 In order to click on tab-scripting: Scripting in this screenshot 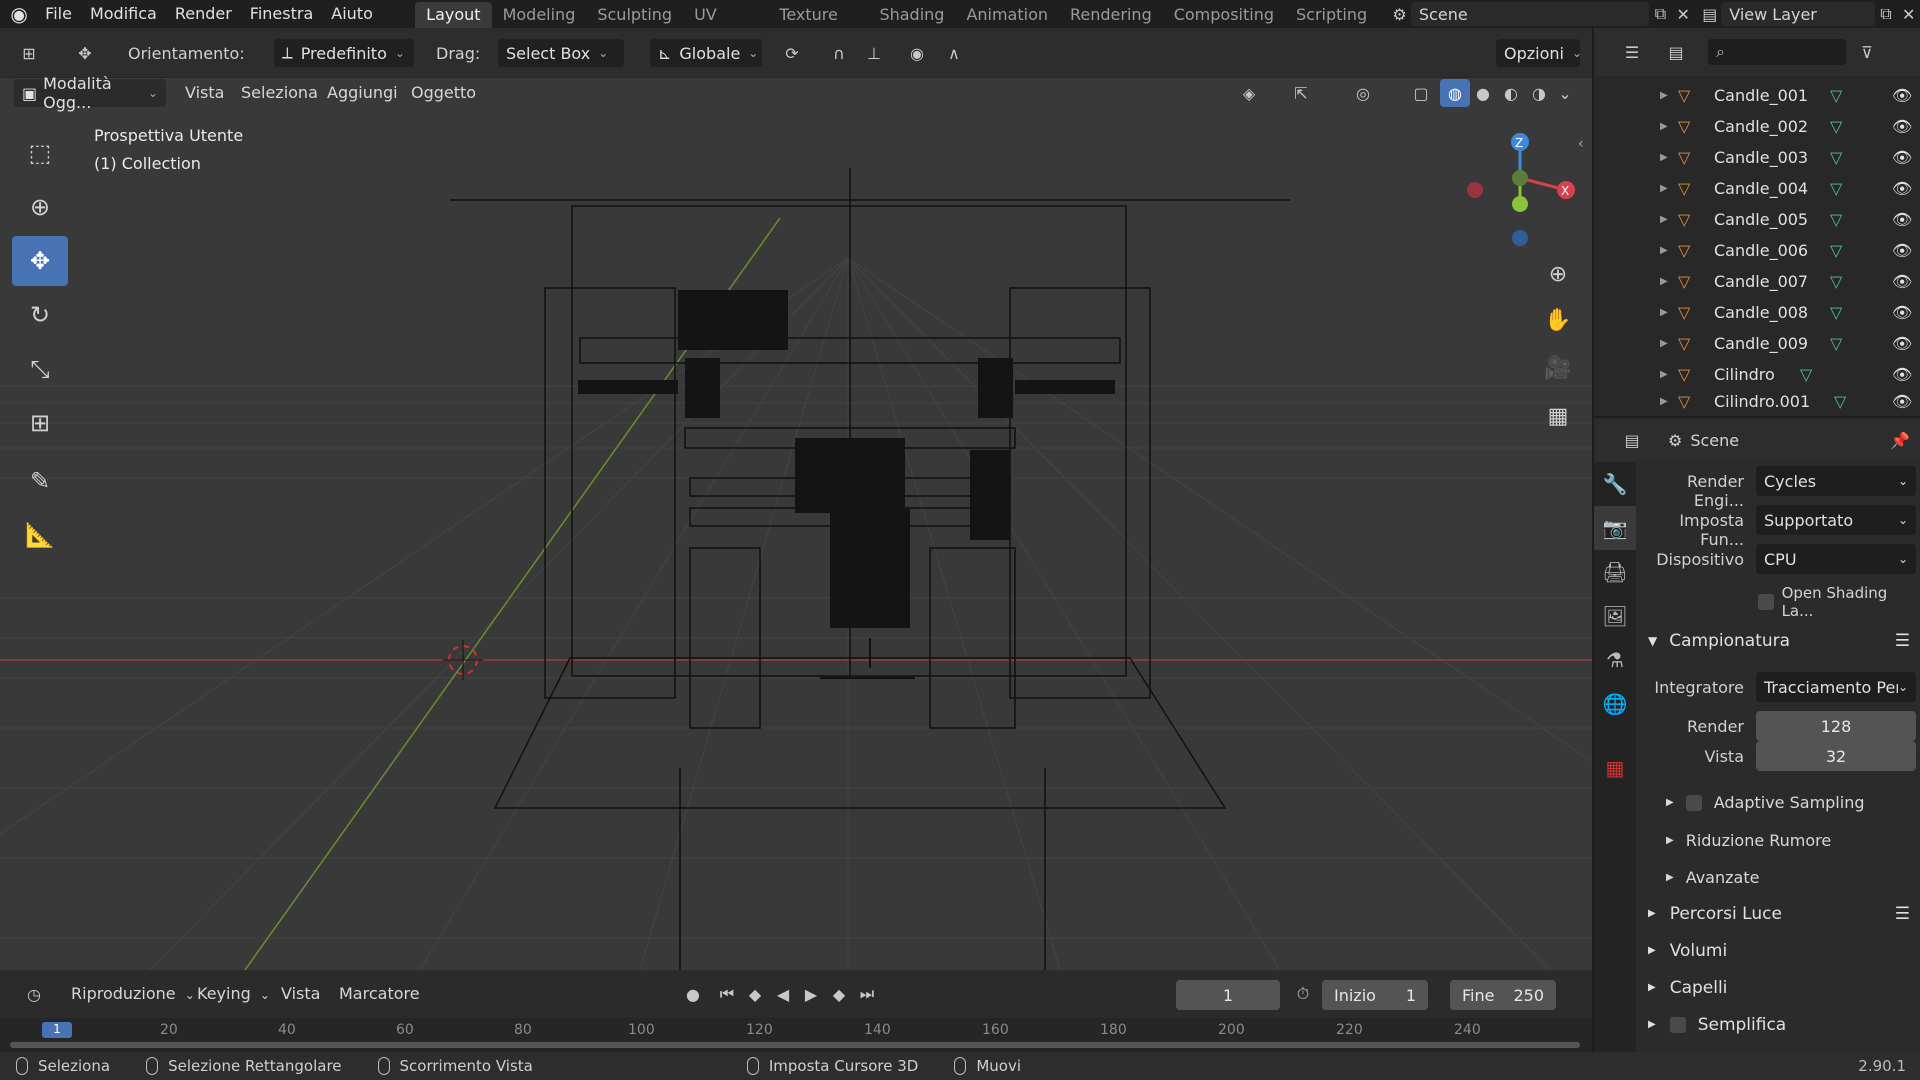, I will do `click(1331, 15)`.